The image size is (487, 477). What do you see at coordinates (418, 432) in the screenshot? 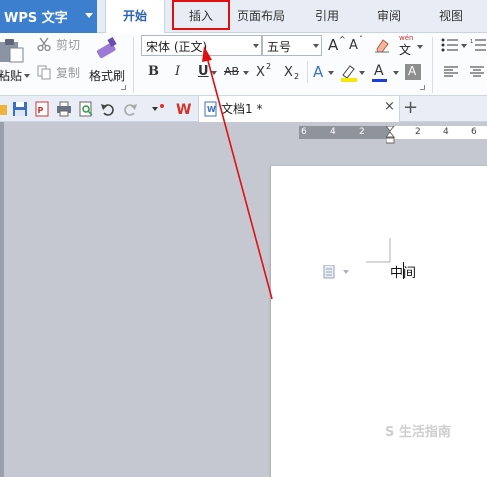
I see `watermark: S 生活指南` at bounding box center [418, 432].